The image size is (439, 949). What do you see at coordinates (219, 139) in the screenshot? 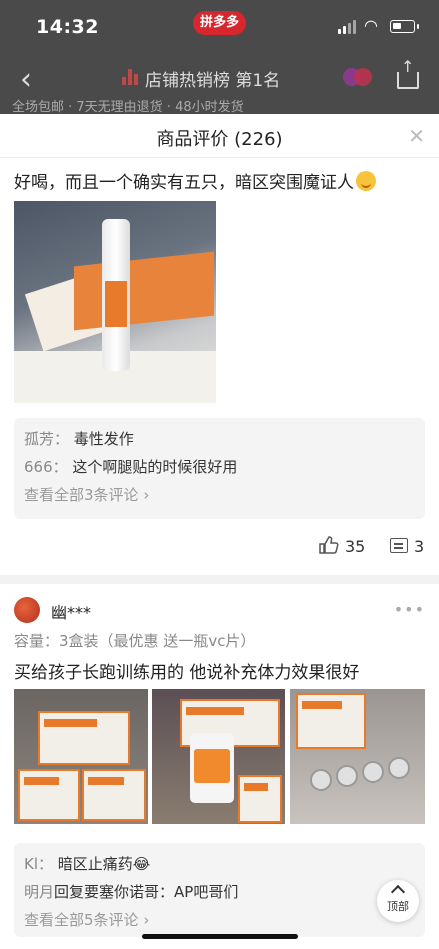
I see `sheet-title: 商品评价 (226)` at bounding box center [219, 139].